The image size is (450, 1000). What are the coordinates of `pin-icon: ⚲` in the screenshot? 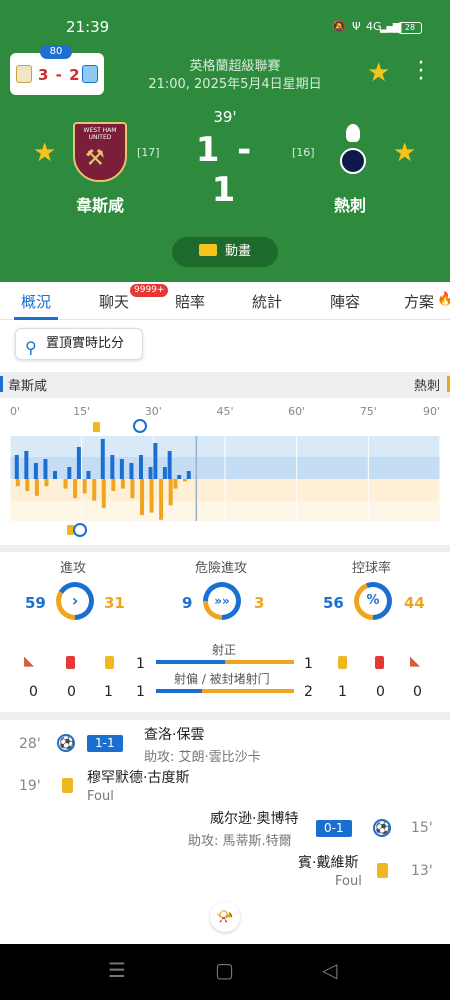 It's located at (31, 347).